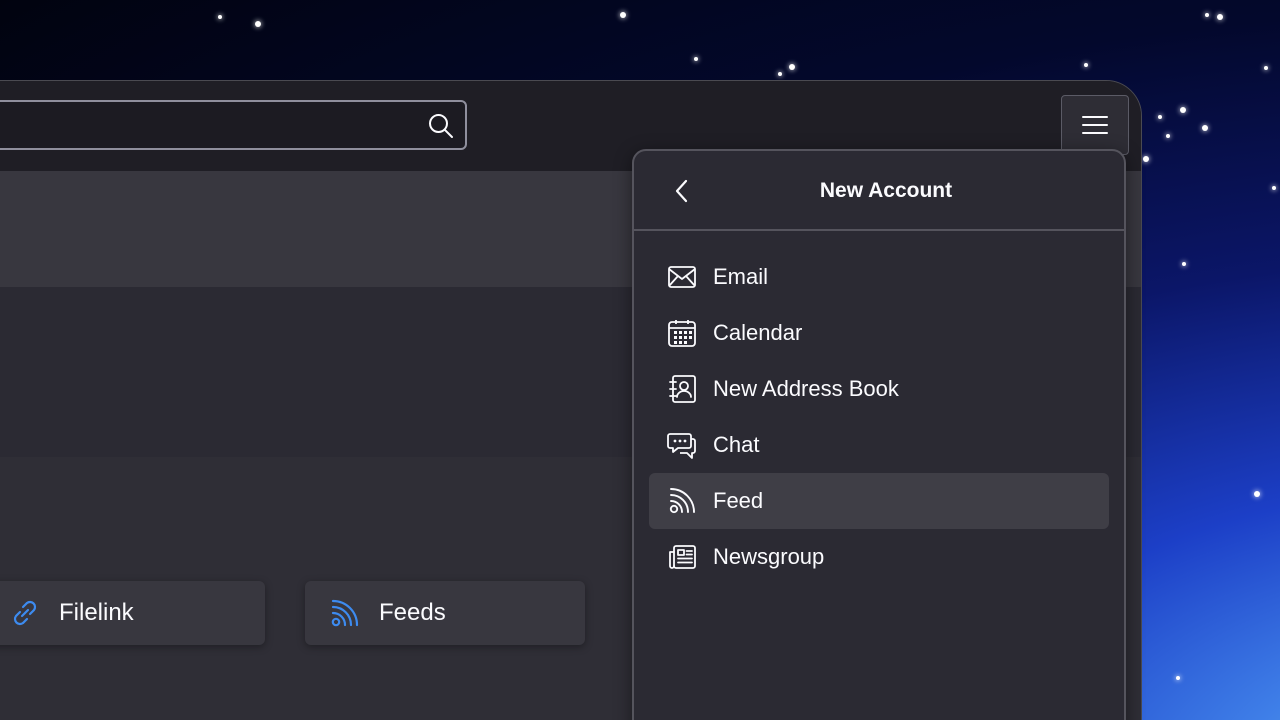 The height and width of the screenshot is (720, 1280). What do you see at coordinates (25, 613) in the screenshot?
I see `link-icon` at bounding box center [25, 613].